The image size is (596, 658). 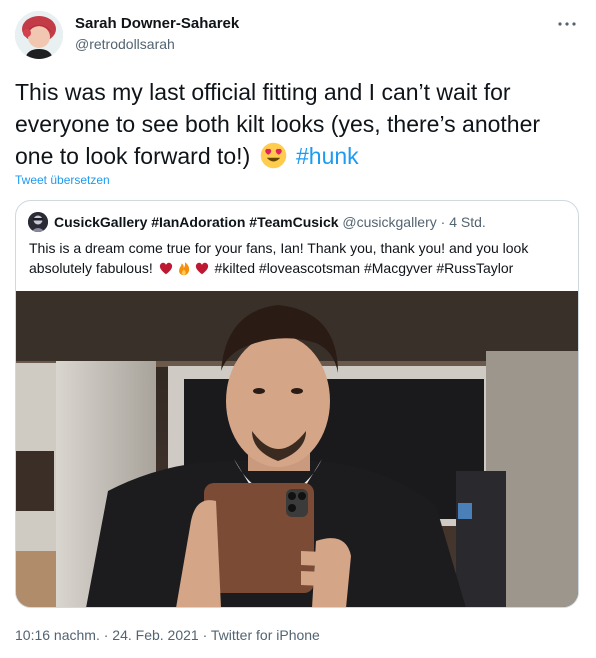 I want to click on translate-tweet-link: Tweet übersetzen, so click(x=62, y=180).